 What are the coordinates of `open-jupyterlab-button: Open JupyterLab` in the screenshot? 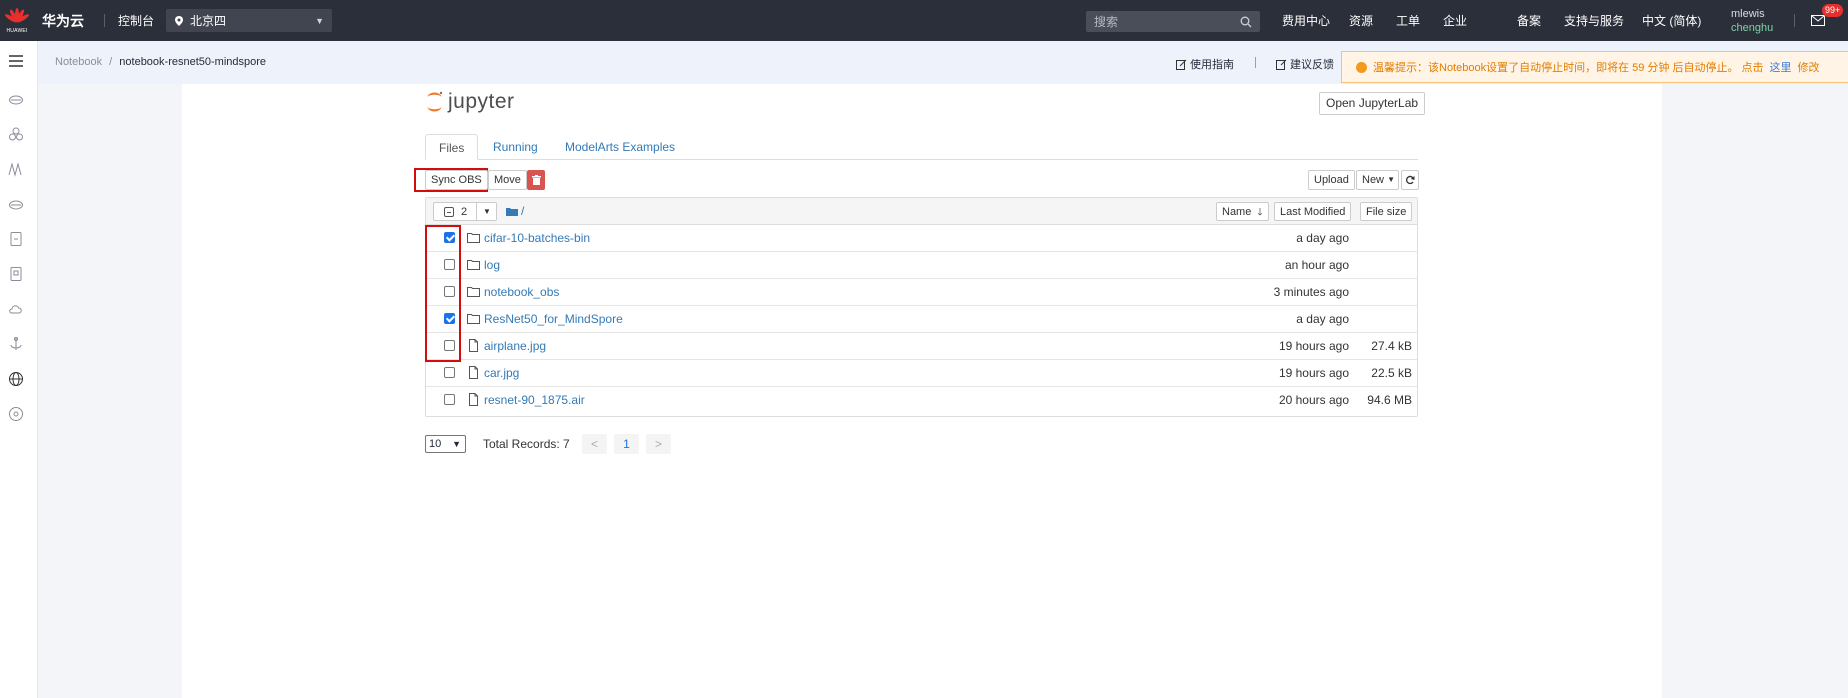 It's located at (1372, 103).